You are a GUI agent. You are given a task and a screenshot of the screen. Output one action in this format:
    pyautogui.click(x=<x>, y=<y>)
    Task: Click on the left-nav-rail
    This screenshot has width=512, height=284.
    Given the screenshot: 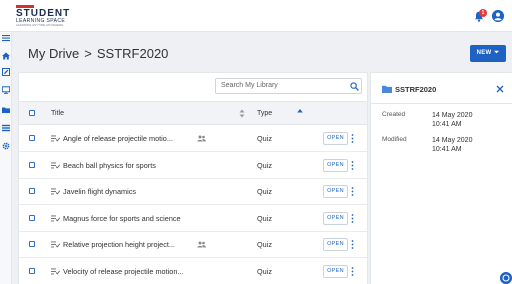 What is the action you would take?
    pyautogui.click(x=6, y=158)
    